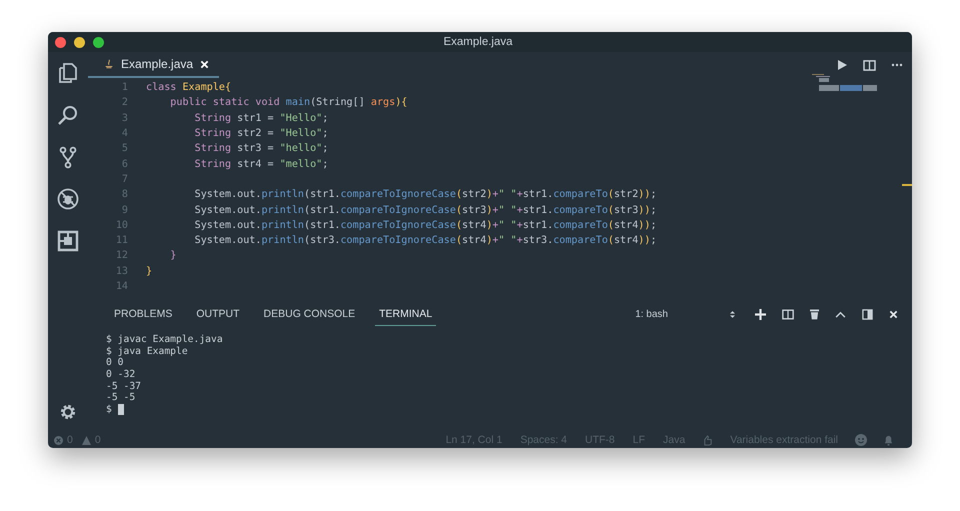 Image resolution: width=960 pixels, height=511 pixels. Describe the element at coordinates (86, 440) in the screenshot. I see `warning-icon` at that location.